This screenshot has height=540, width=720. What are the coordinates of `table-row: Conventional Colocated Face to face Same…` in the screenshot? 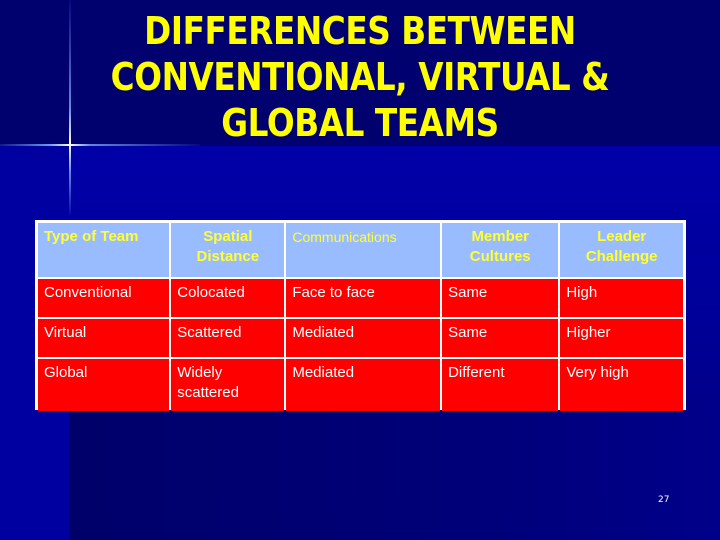 It's located at (360, 298).